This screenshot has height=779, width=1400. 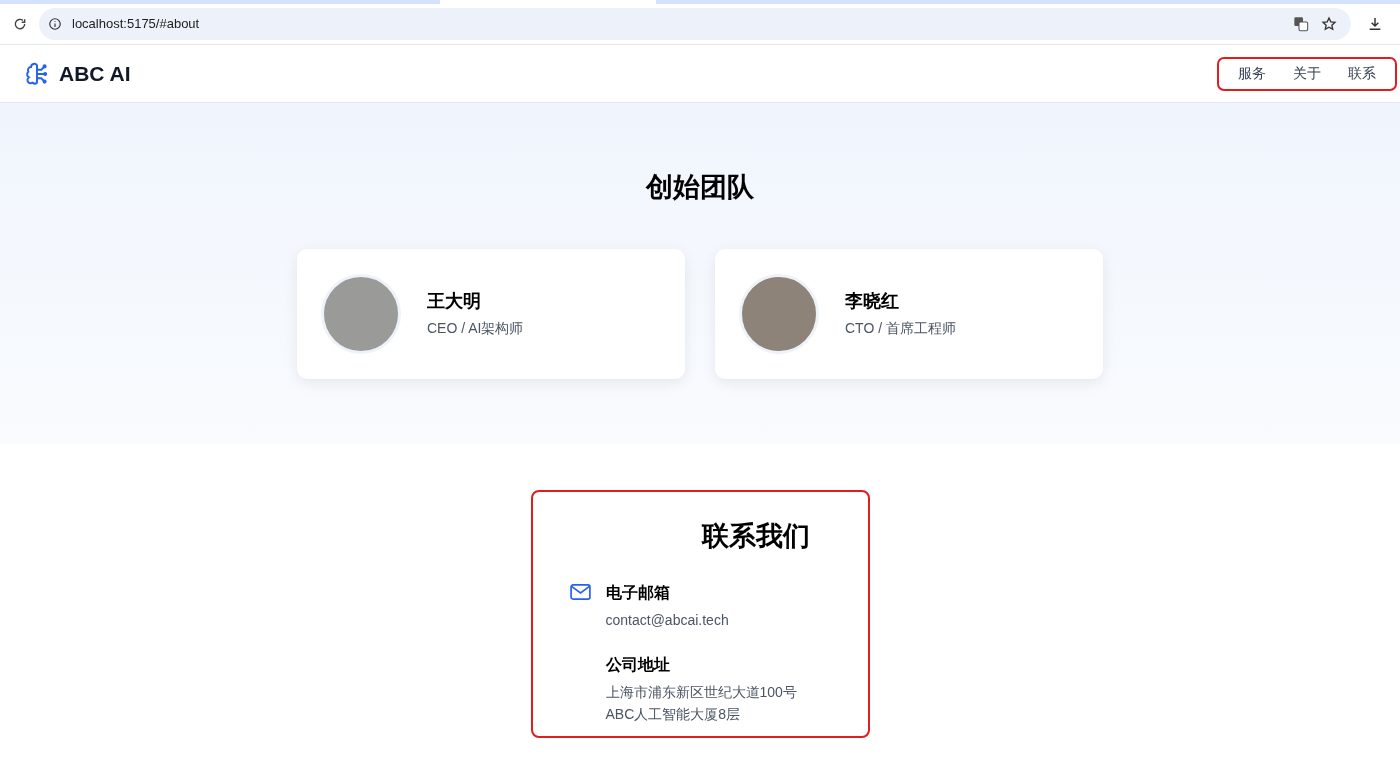 What do you see at coordinates (454, 301) in the screenshot?
I see `member-name: 王大明` at bounding box center [454, 301].